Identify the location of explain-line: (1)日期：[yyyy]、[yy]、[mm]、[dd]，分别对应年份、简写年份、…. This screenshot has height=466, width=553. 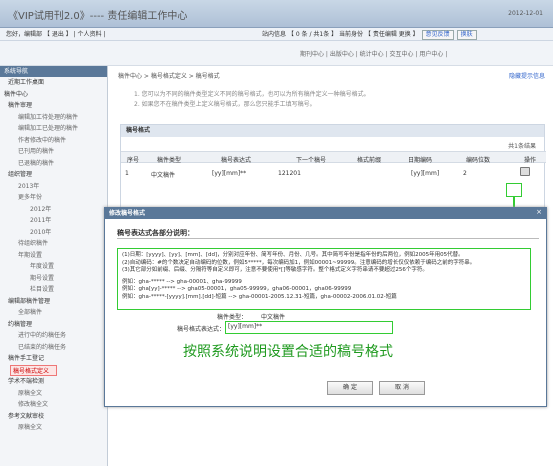
(293, 255).